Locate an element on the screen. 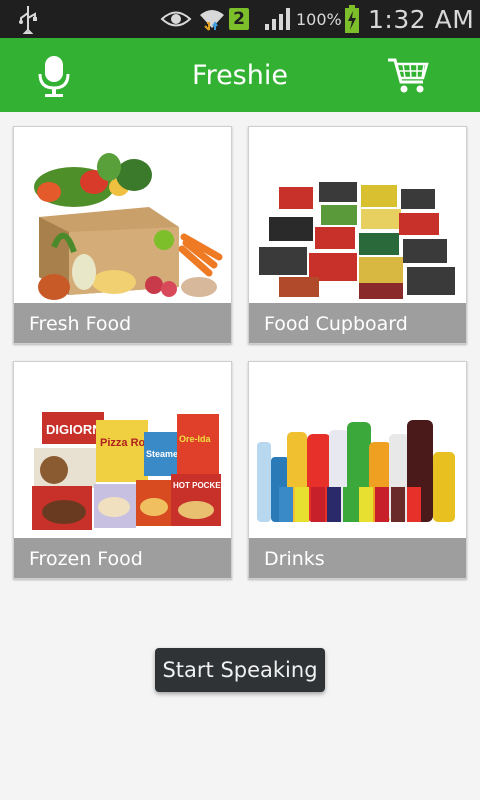 Image resolution: width=480 pixels, height=800 pixels. category-tile-drinks: Drinks is located at coordinates (357, 470).